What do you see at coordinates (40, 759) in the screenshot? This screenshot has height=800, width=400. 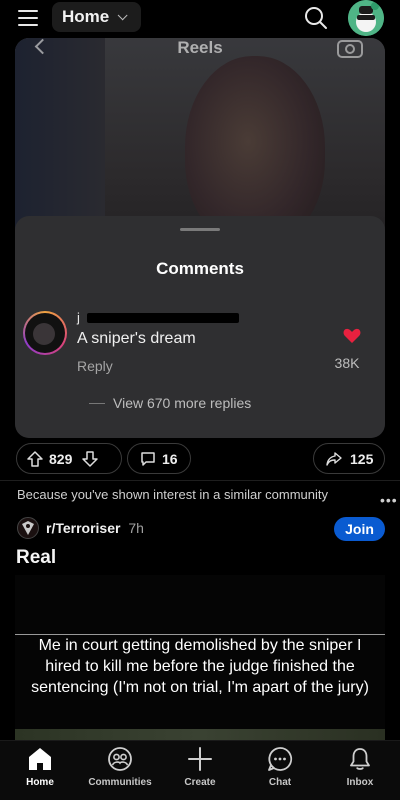 I see `home-icon` at bounding box center [40, 759].